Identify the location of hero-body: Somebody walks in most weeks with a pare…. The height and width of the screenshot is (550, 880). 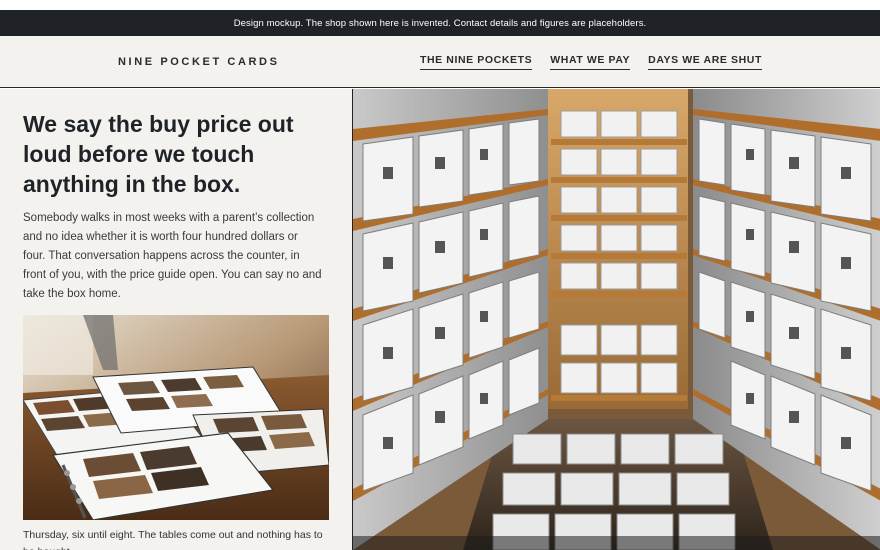
(172, 256).